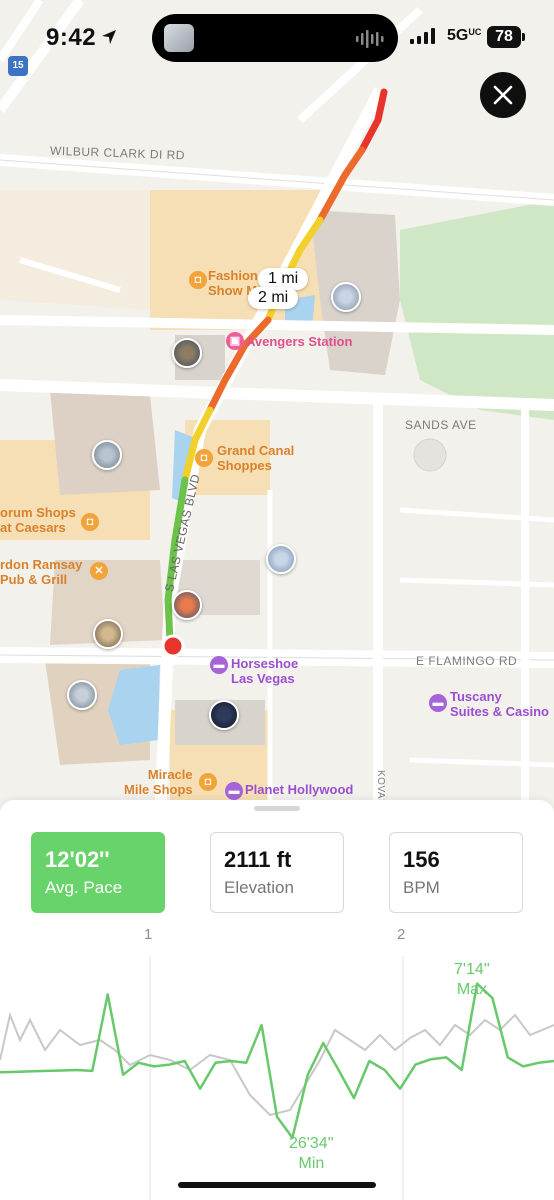 This screenshot has height=1200, width=554. Describe the element at coordinates (472, 989) in the screenshot. I see `chart-max-label: Max` at that location.